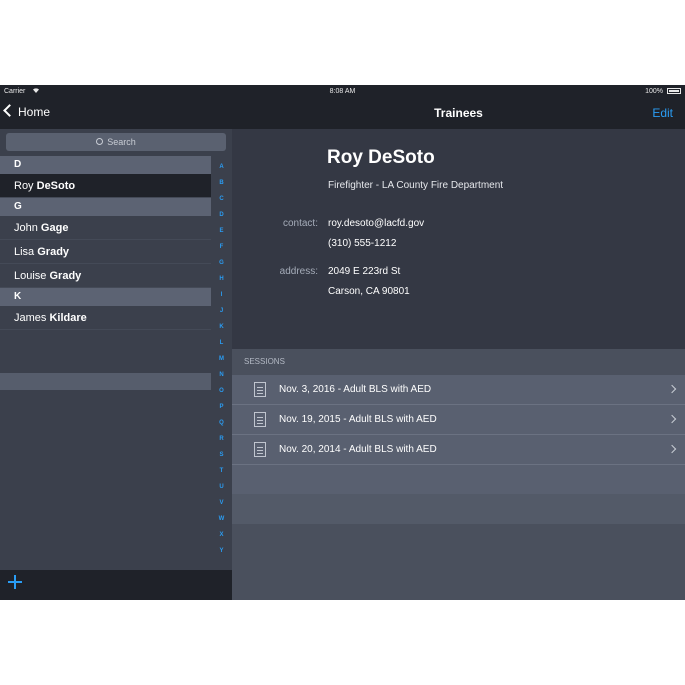 This screenshot has width=685, height=685. I want to click on list-item-john-gage: John Gage, so click(105, 228).